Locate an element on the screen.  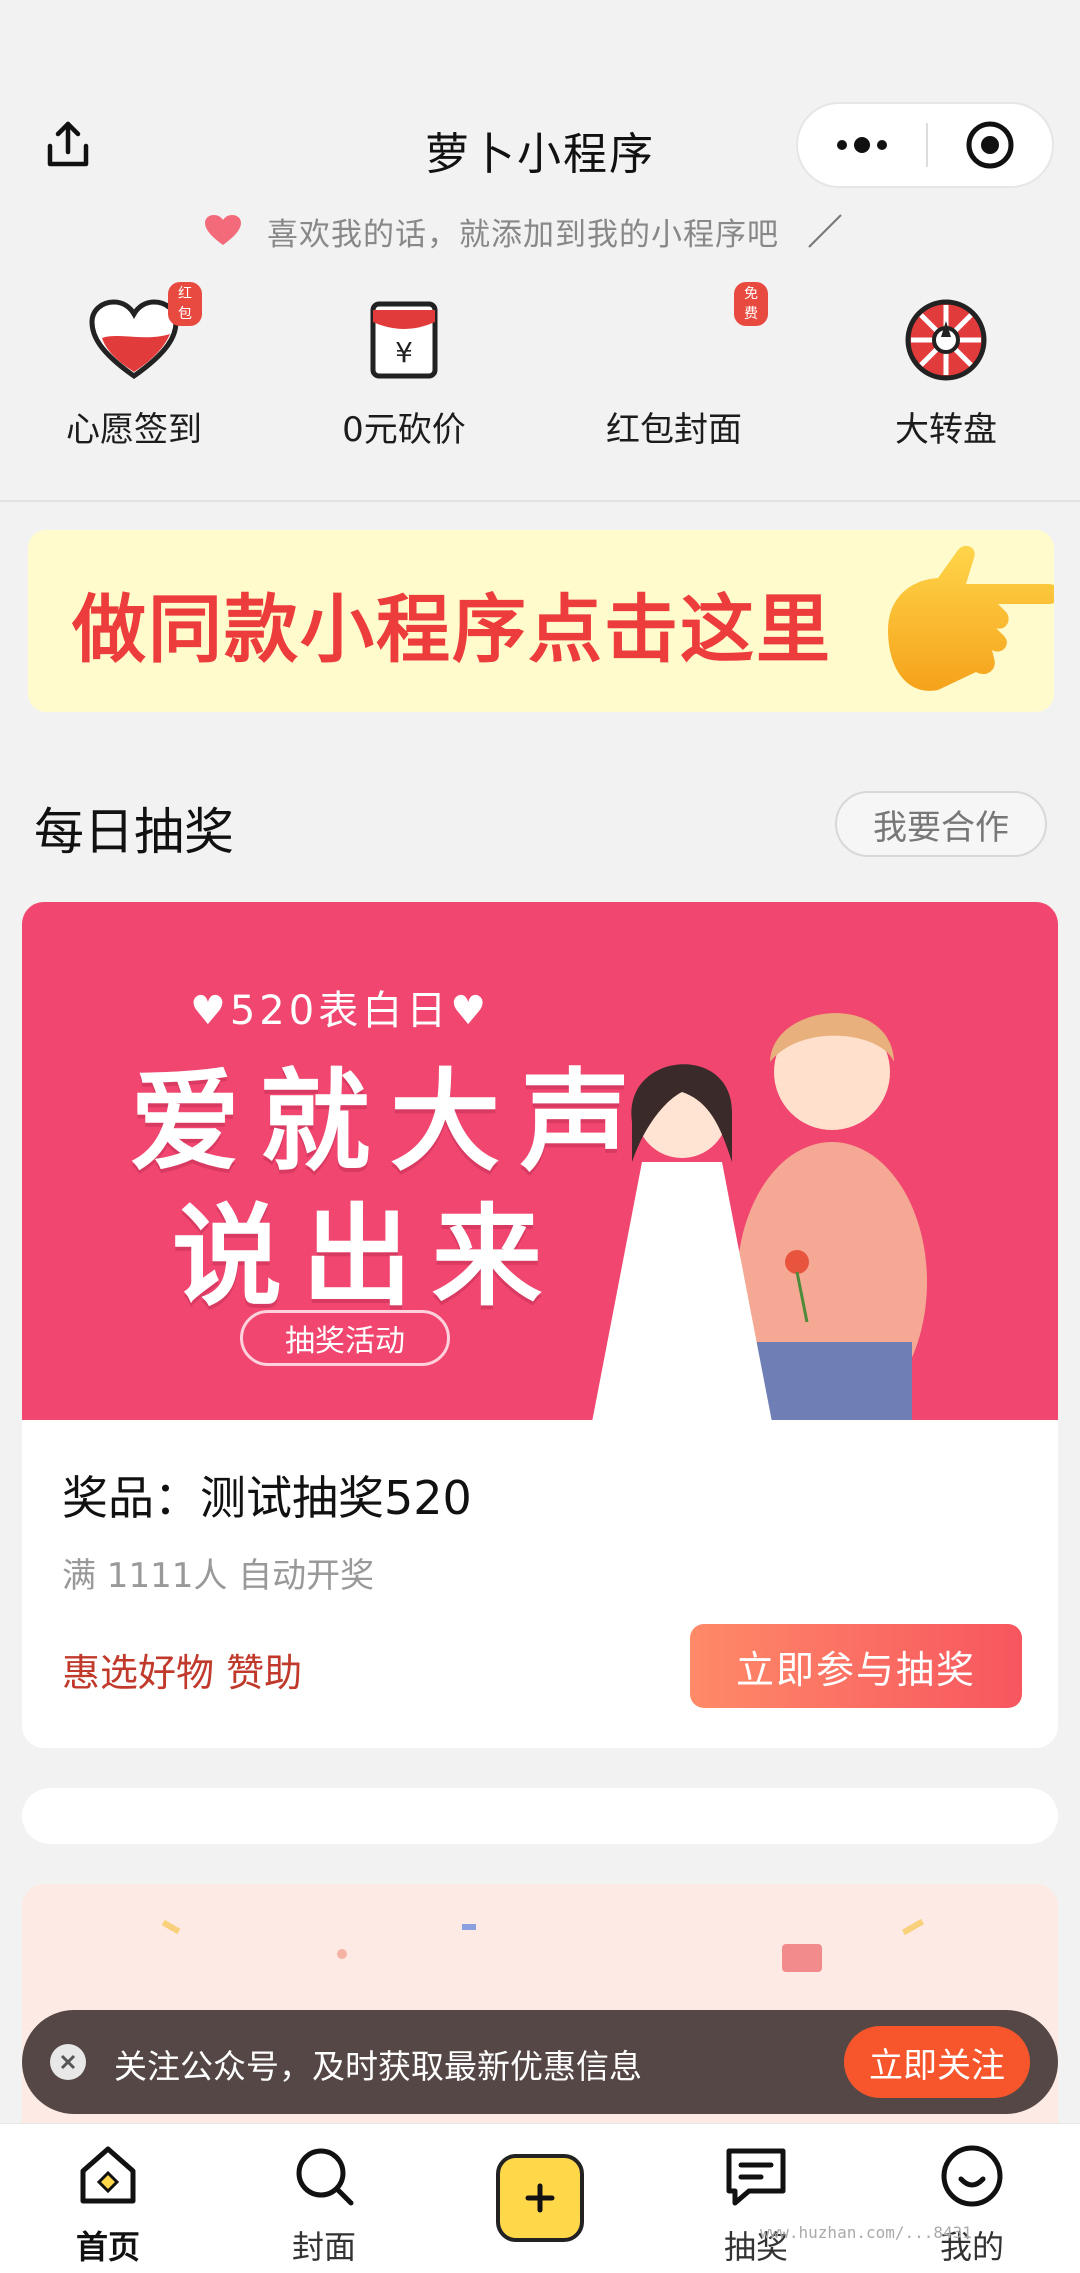
more-dots-icon is located at coordinates (862, 145).